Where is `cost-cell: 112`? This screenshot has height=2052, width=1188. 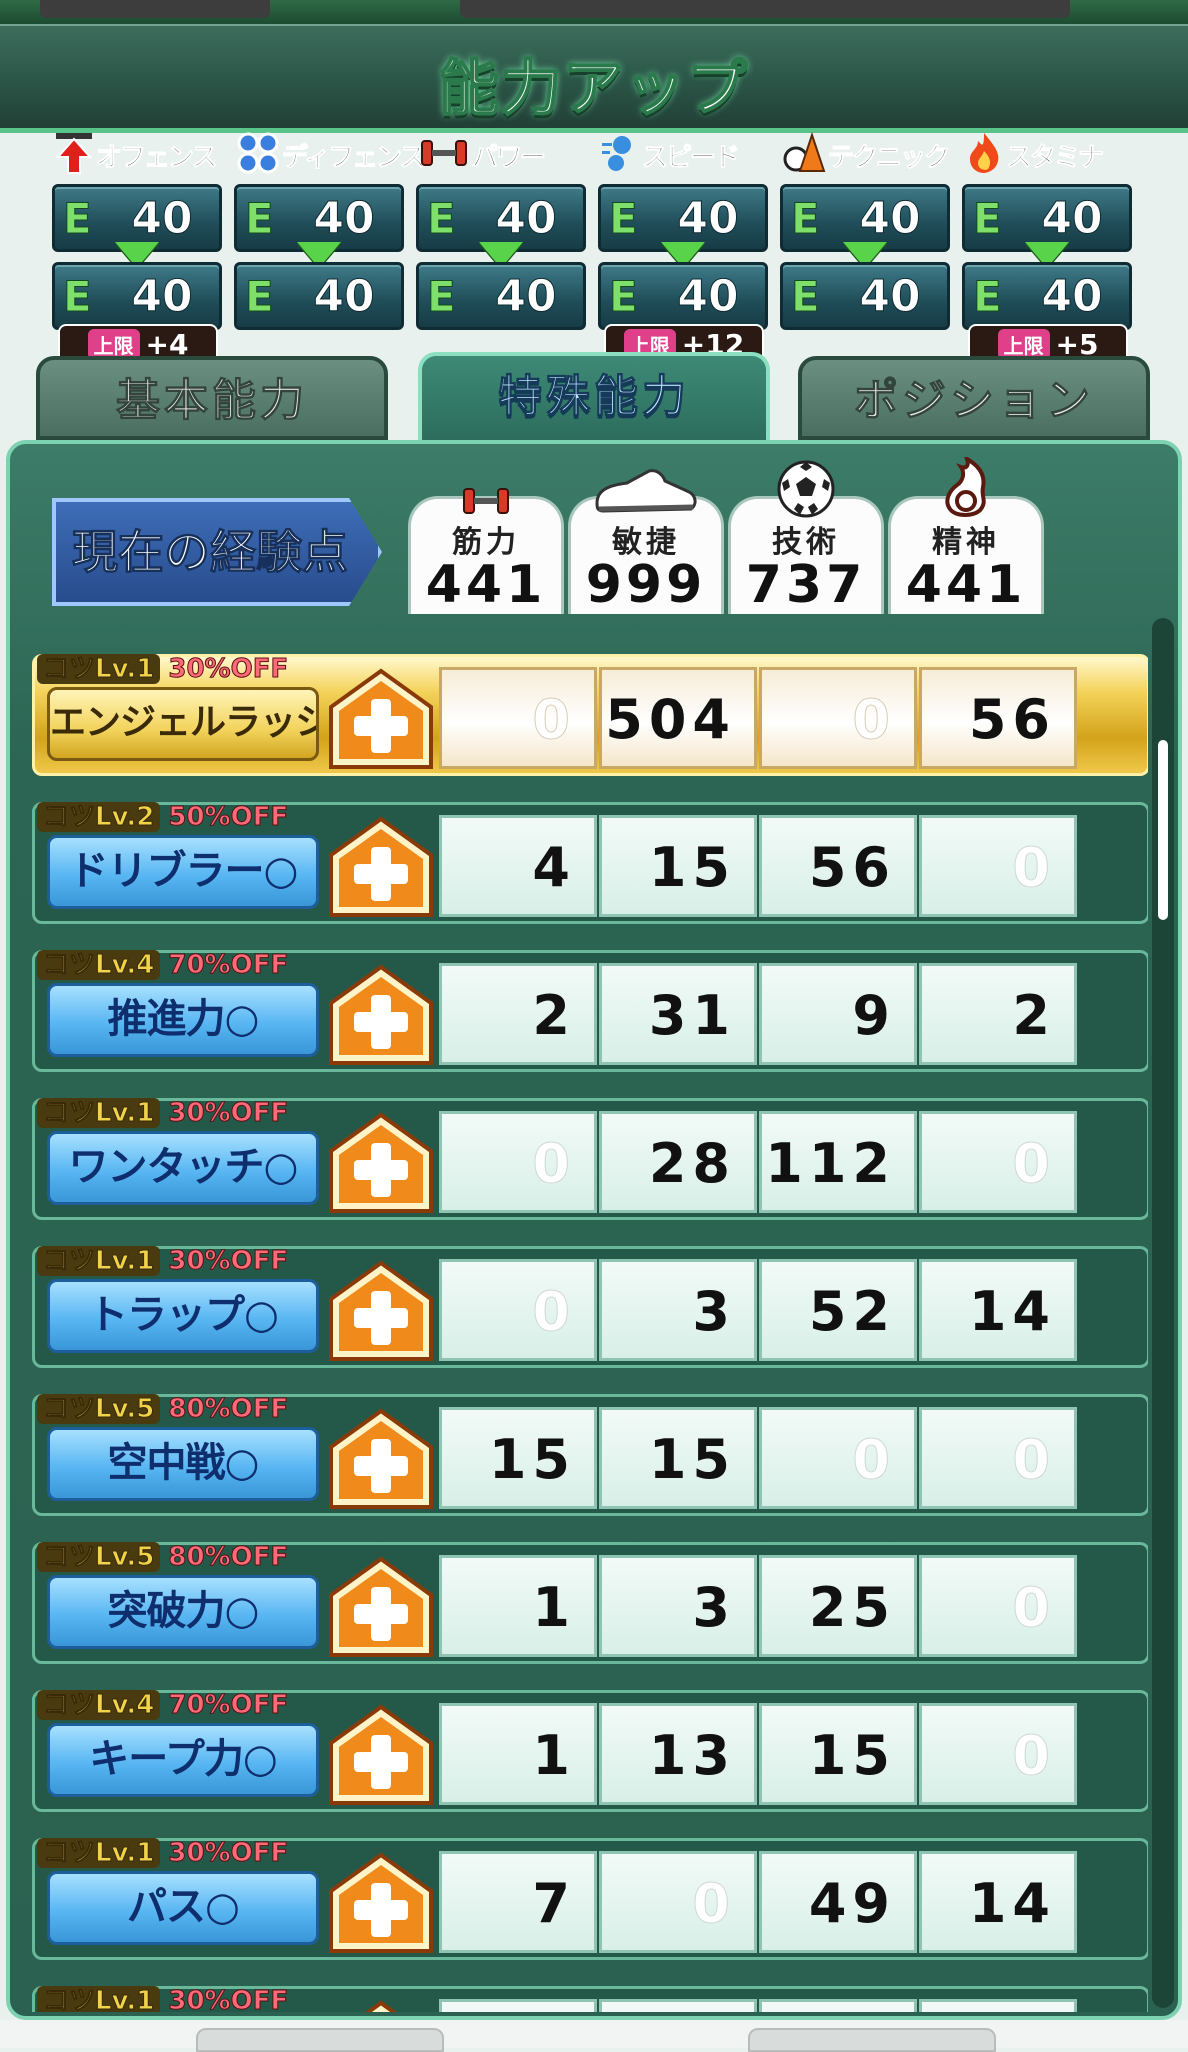
cost-cell: 112 is located at coordinates (838, 1162).